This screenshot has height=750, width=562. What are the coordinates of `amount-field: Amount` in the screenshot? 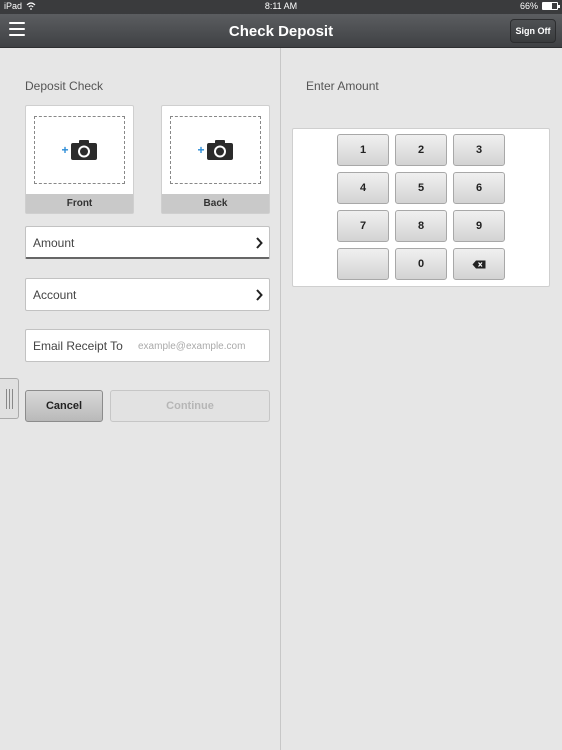 It's located at (147, 242).